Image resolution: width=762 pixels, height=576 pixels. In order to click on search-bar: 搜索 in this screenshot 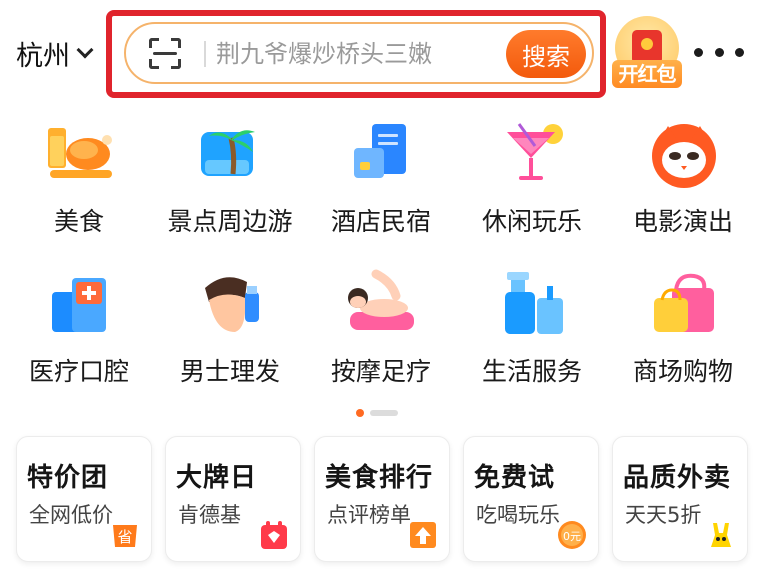, I will do `click(359, 53)`.